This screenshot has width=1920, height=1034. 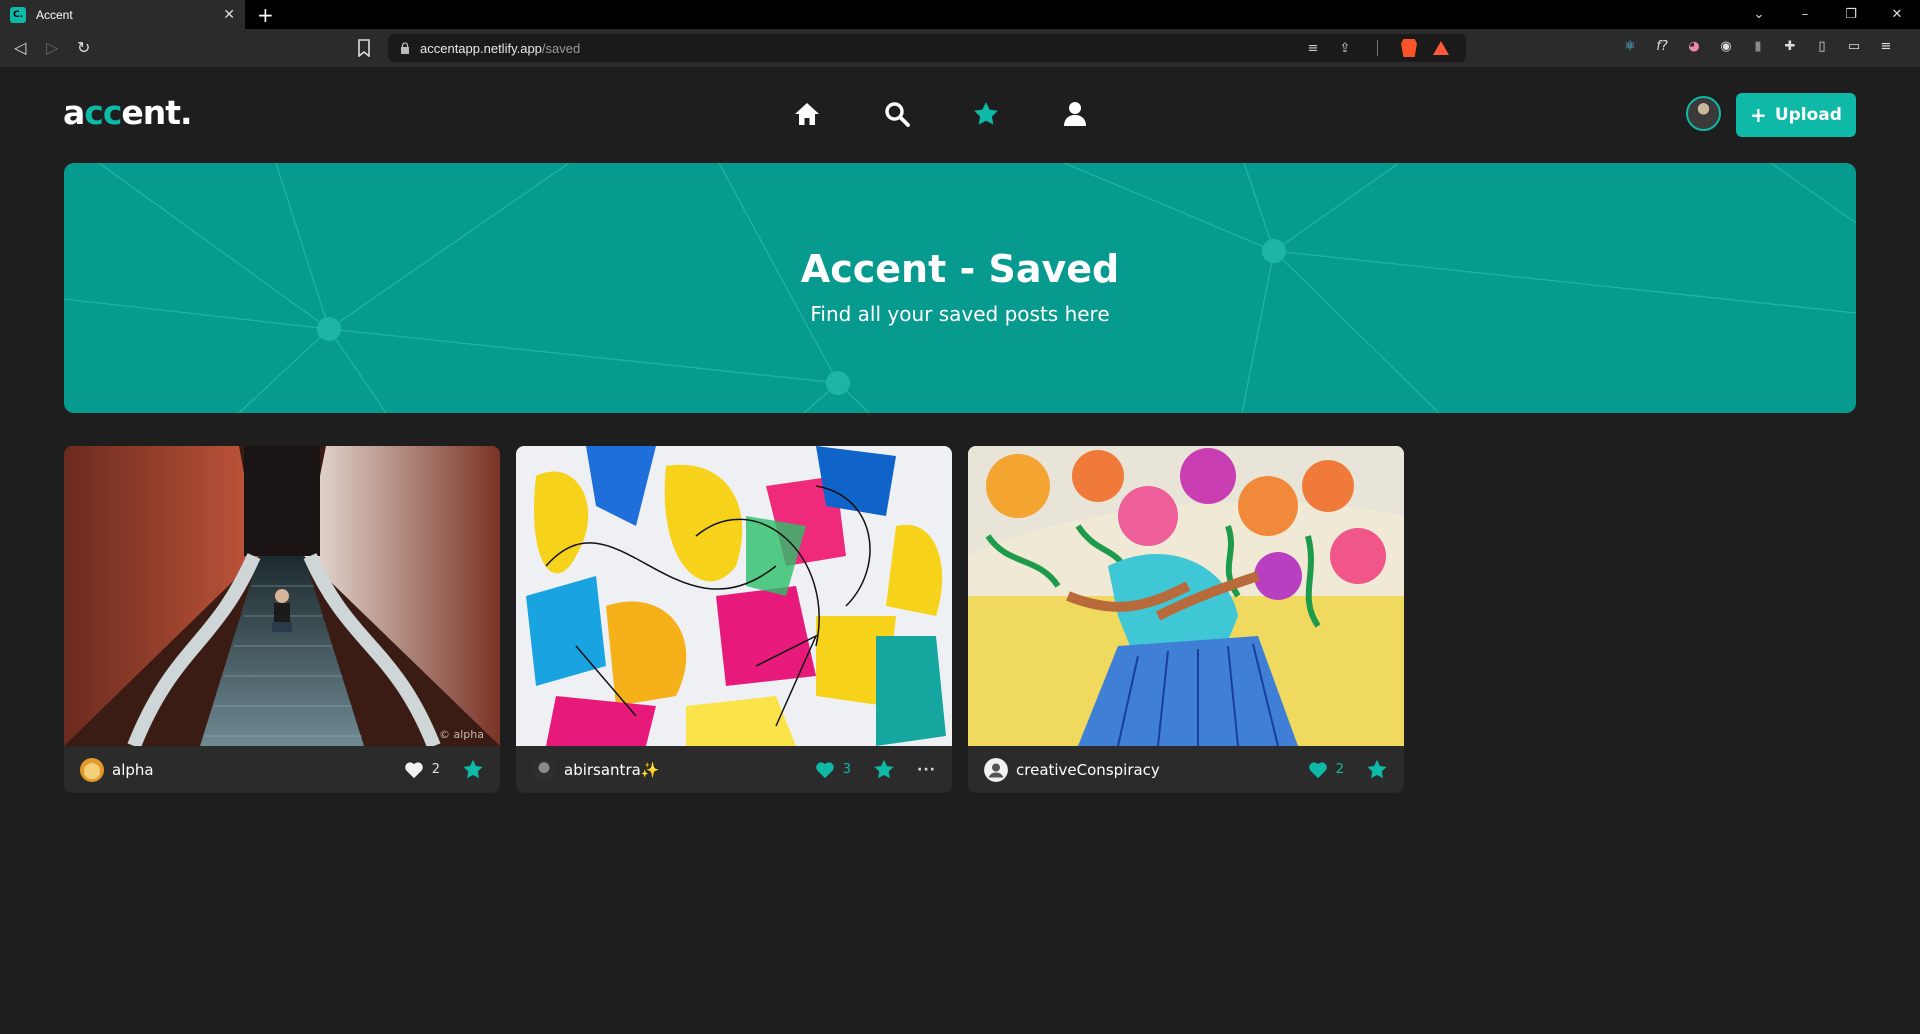 I want to click on current-user-avatar, so click(x=1703, y=113).